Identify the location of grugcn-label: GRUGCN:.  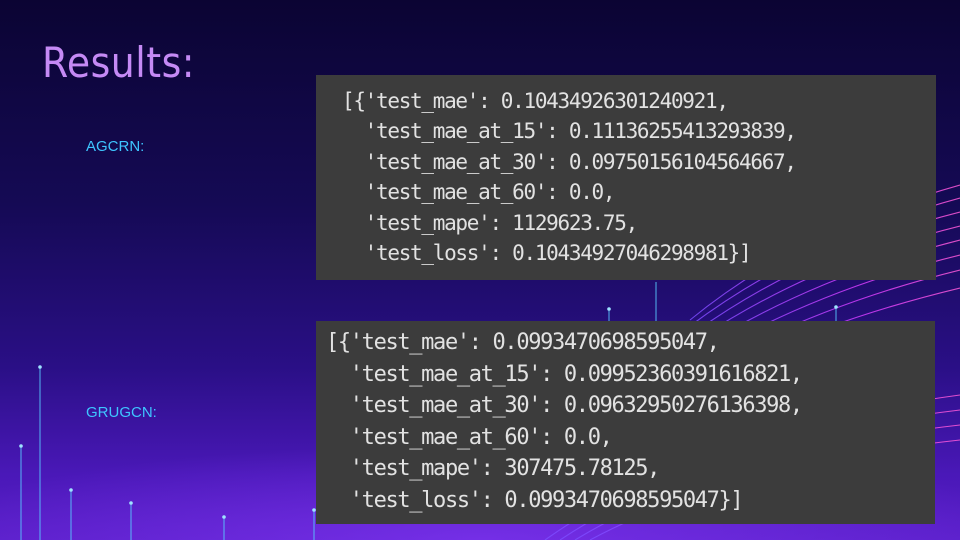
(121, 412).